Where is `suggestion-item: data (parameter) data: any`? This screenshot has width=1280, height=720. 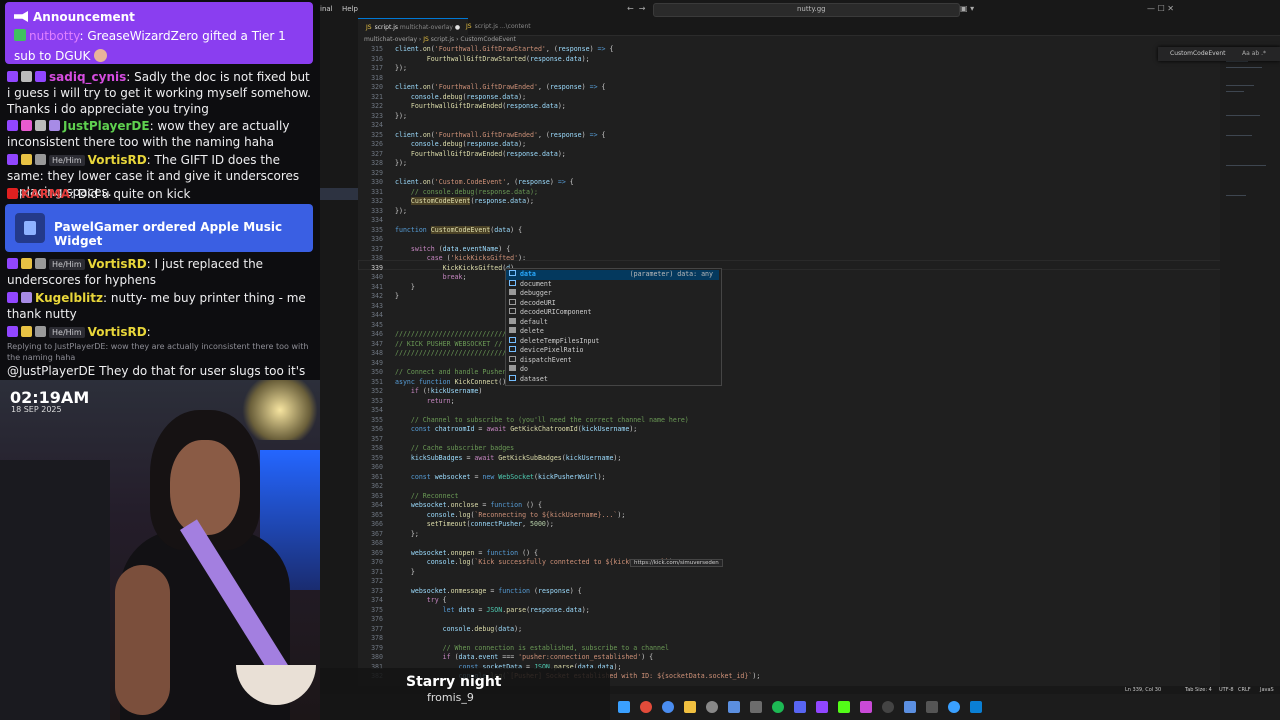 suggestion-item: data (parameter) data: any is located at coordinates (612, 275).